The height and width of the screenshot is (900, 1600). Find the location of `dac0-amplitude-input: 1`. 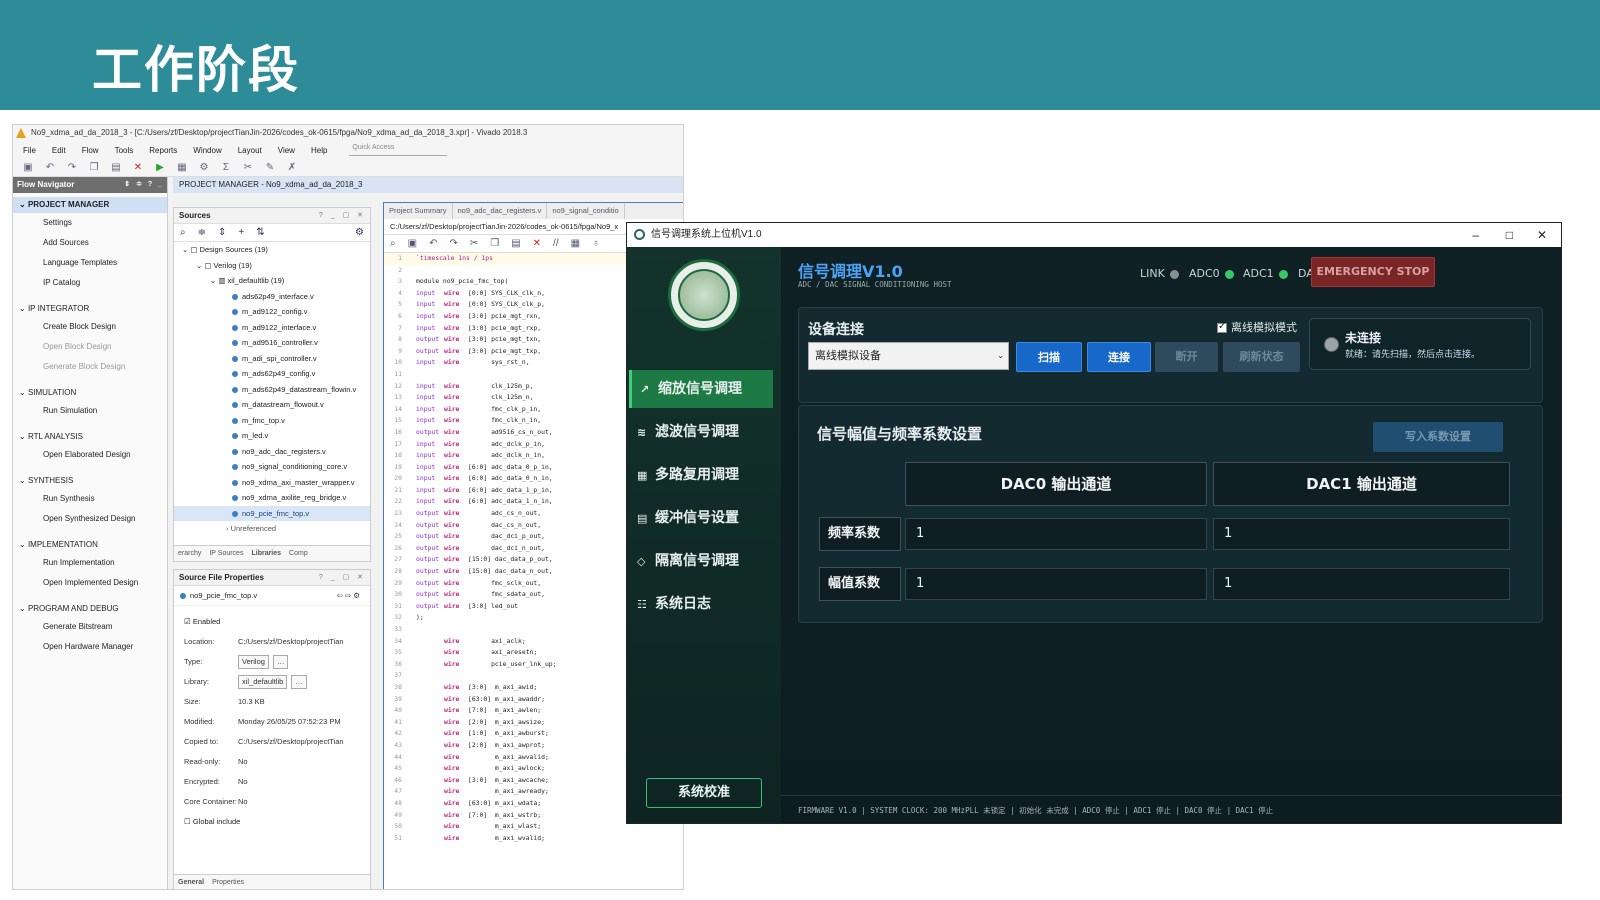

dac0-amplitude-input: 1 is located at coordinates (1056, 584).